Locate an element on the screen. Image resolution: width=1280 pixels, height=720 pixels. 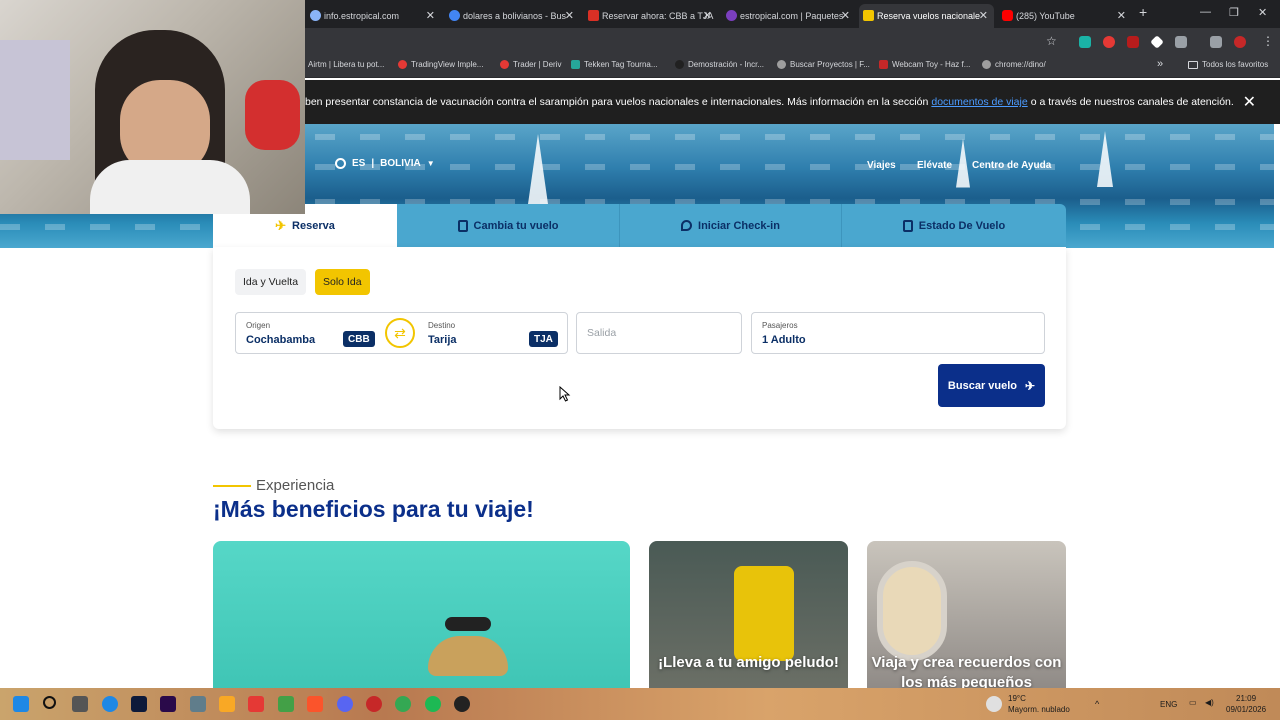
all-bookmarks-folder: Todos los favoritos is located at coordinates (1228, 64).